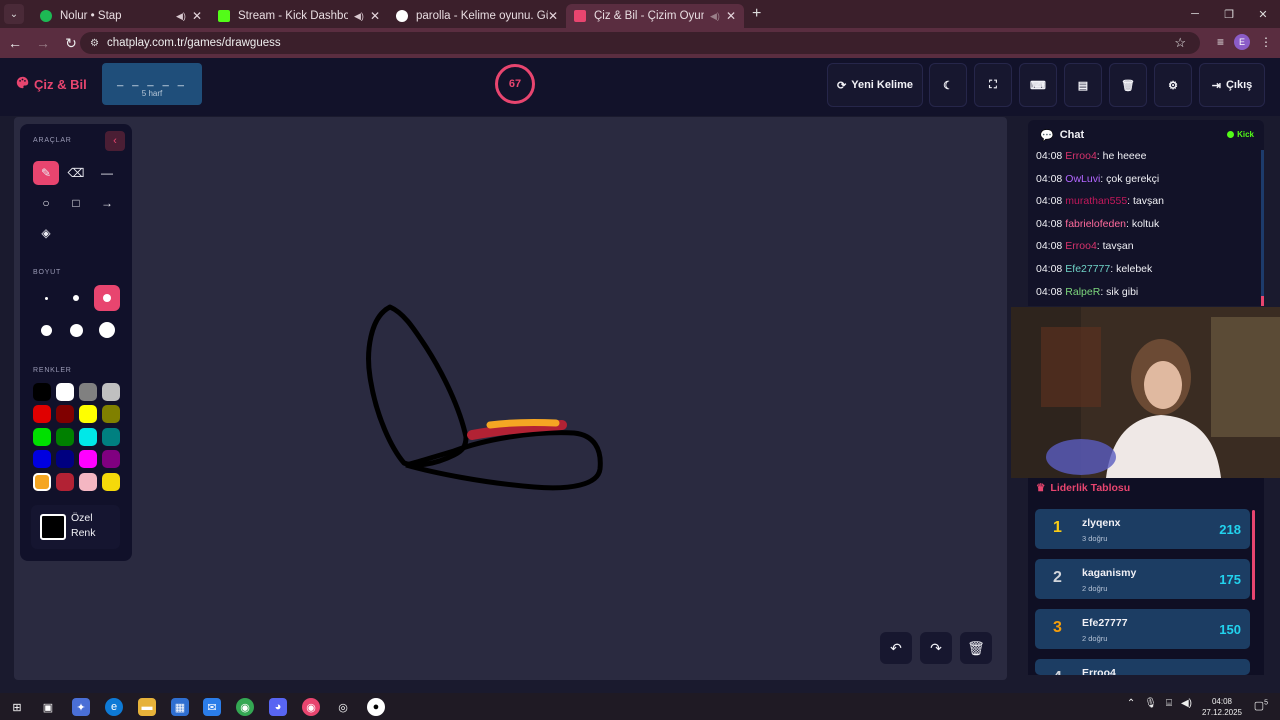 The height and width of the screenshot is (720, 1280). What do you see at coordinates (1180, 43) in the screenshot?
I see `bookmark-star-icon: ☆` at bounding box center [1180, 43].